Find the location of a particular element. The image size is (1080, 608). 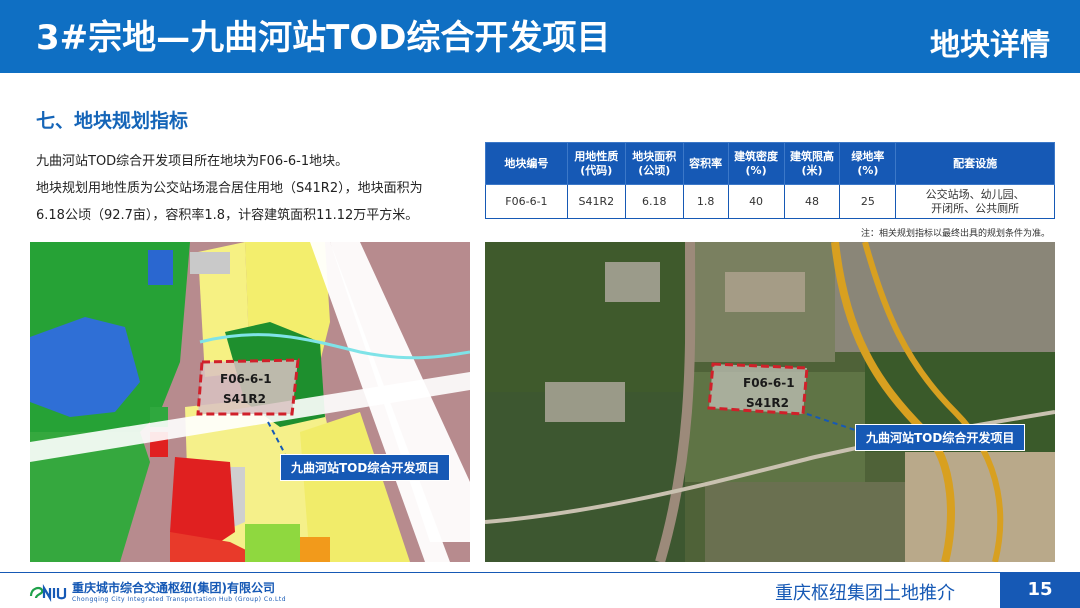

page-number: 15 is located at coordinates (1040, 589).